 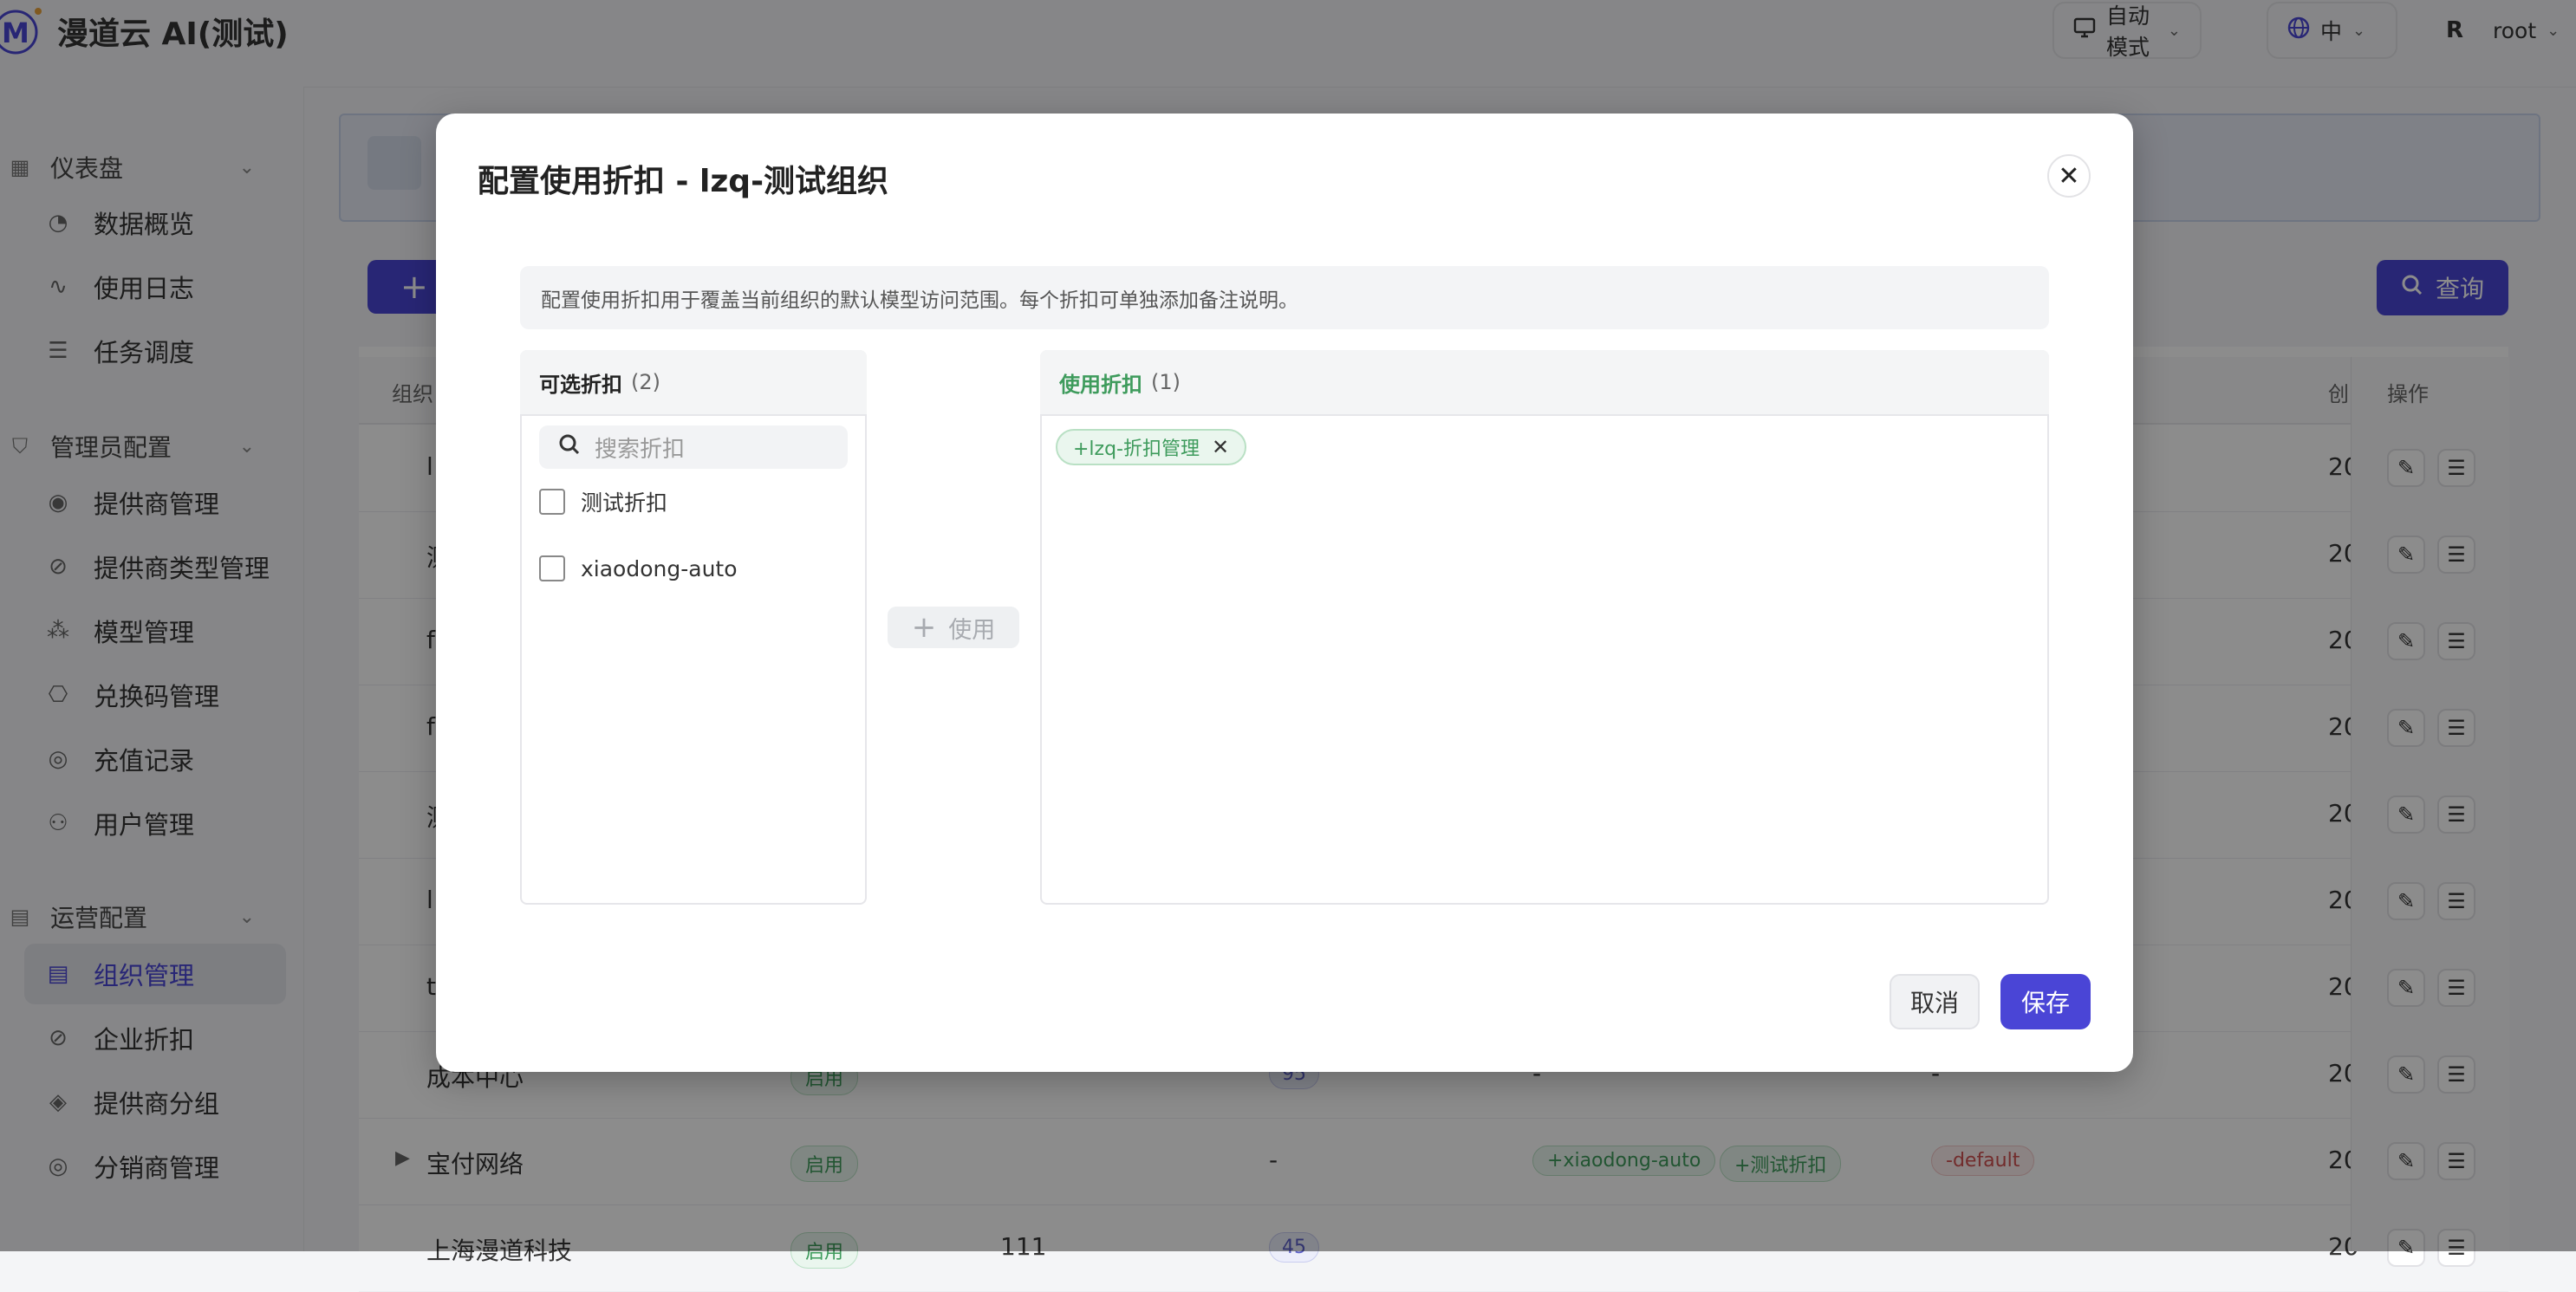 What do you see at coordinates (1284, 297) in the screenshot?
I see `dialog-notice: 配置使用折扣用于覆盖当前组织的默认模型访问范围。每个折扣可单独添加备注说明。` at bounding box center [1284, 297].